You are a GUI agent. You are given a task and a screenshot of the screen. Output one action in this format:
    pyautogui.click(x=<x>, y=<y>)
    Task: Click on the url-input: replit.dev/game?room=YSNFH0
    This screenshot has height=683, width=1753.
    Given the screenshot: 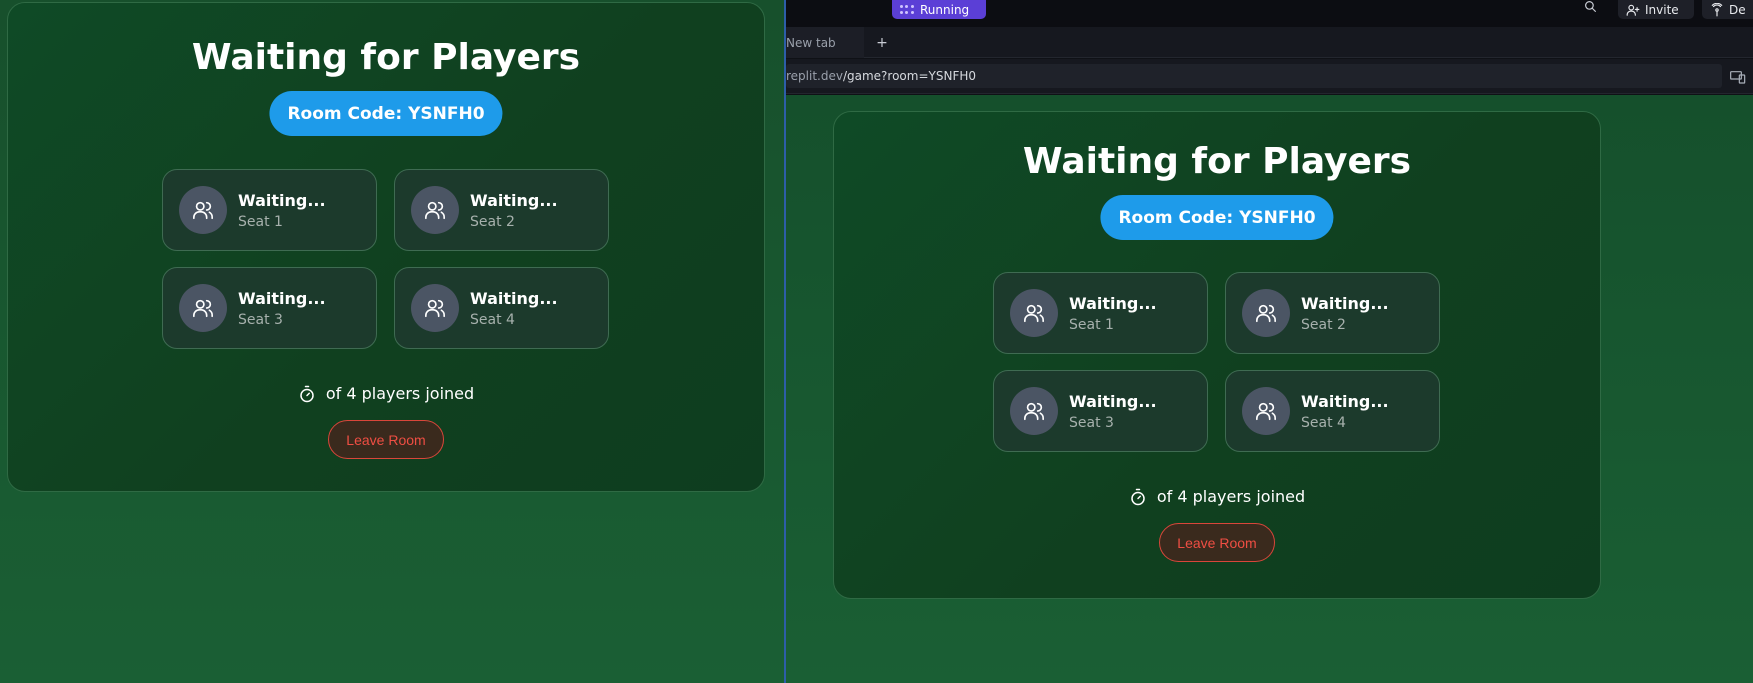 What is the action you would take?
    pyautogui.click(x=1254, y=76)
    